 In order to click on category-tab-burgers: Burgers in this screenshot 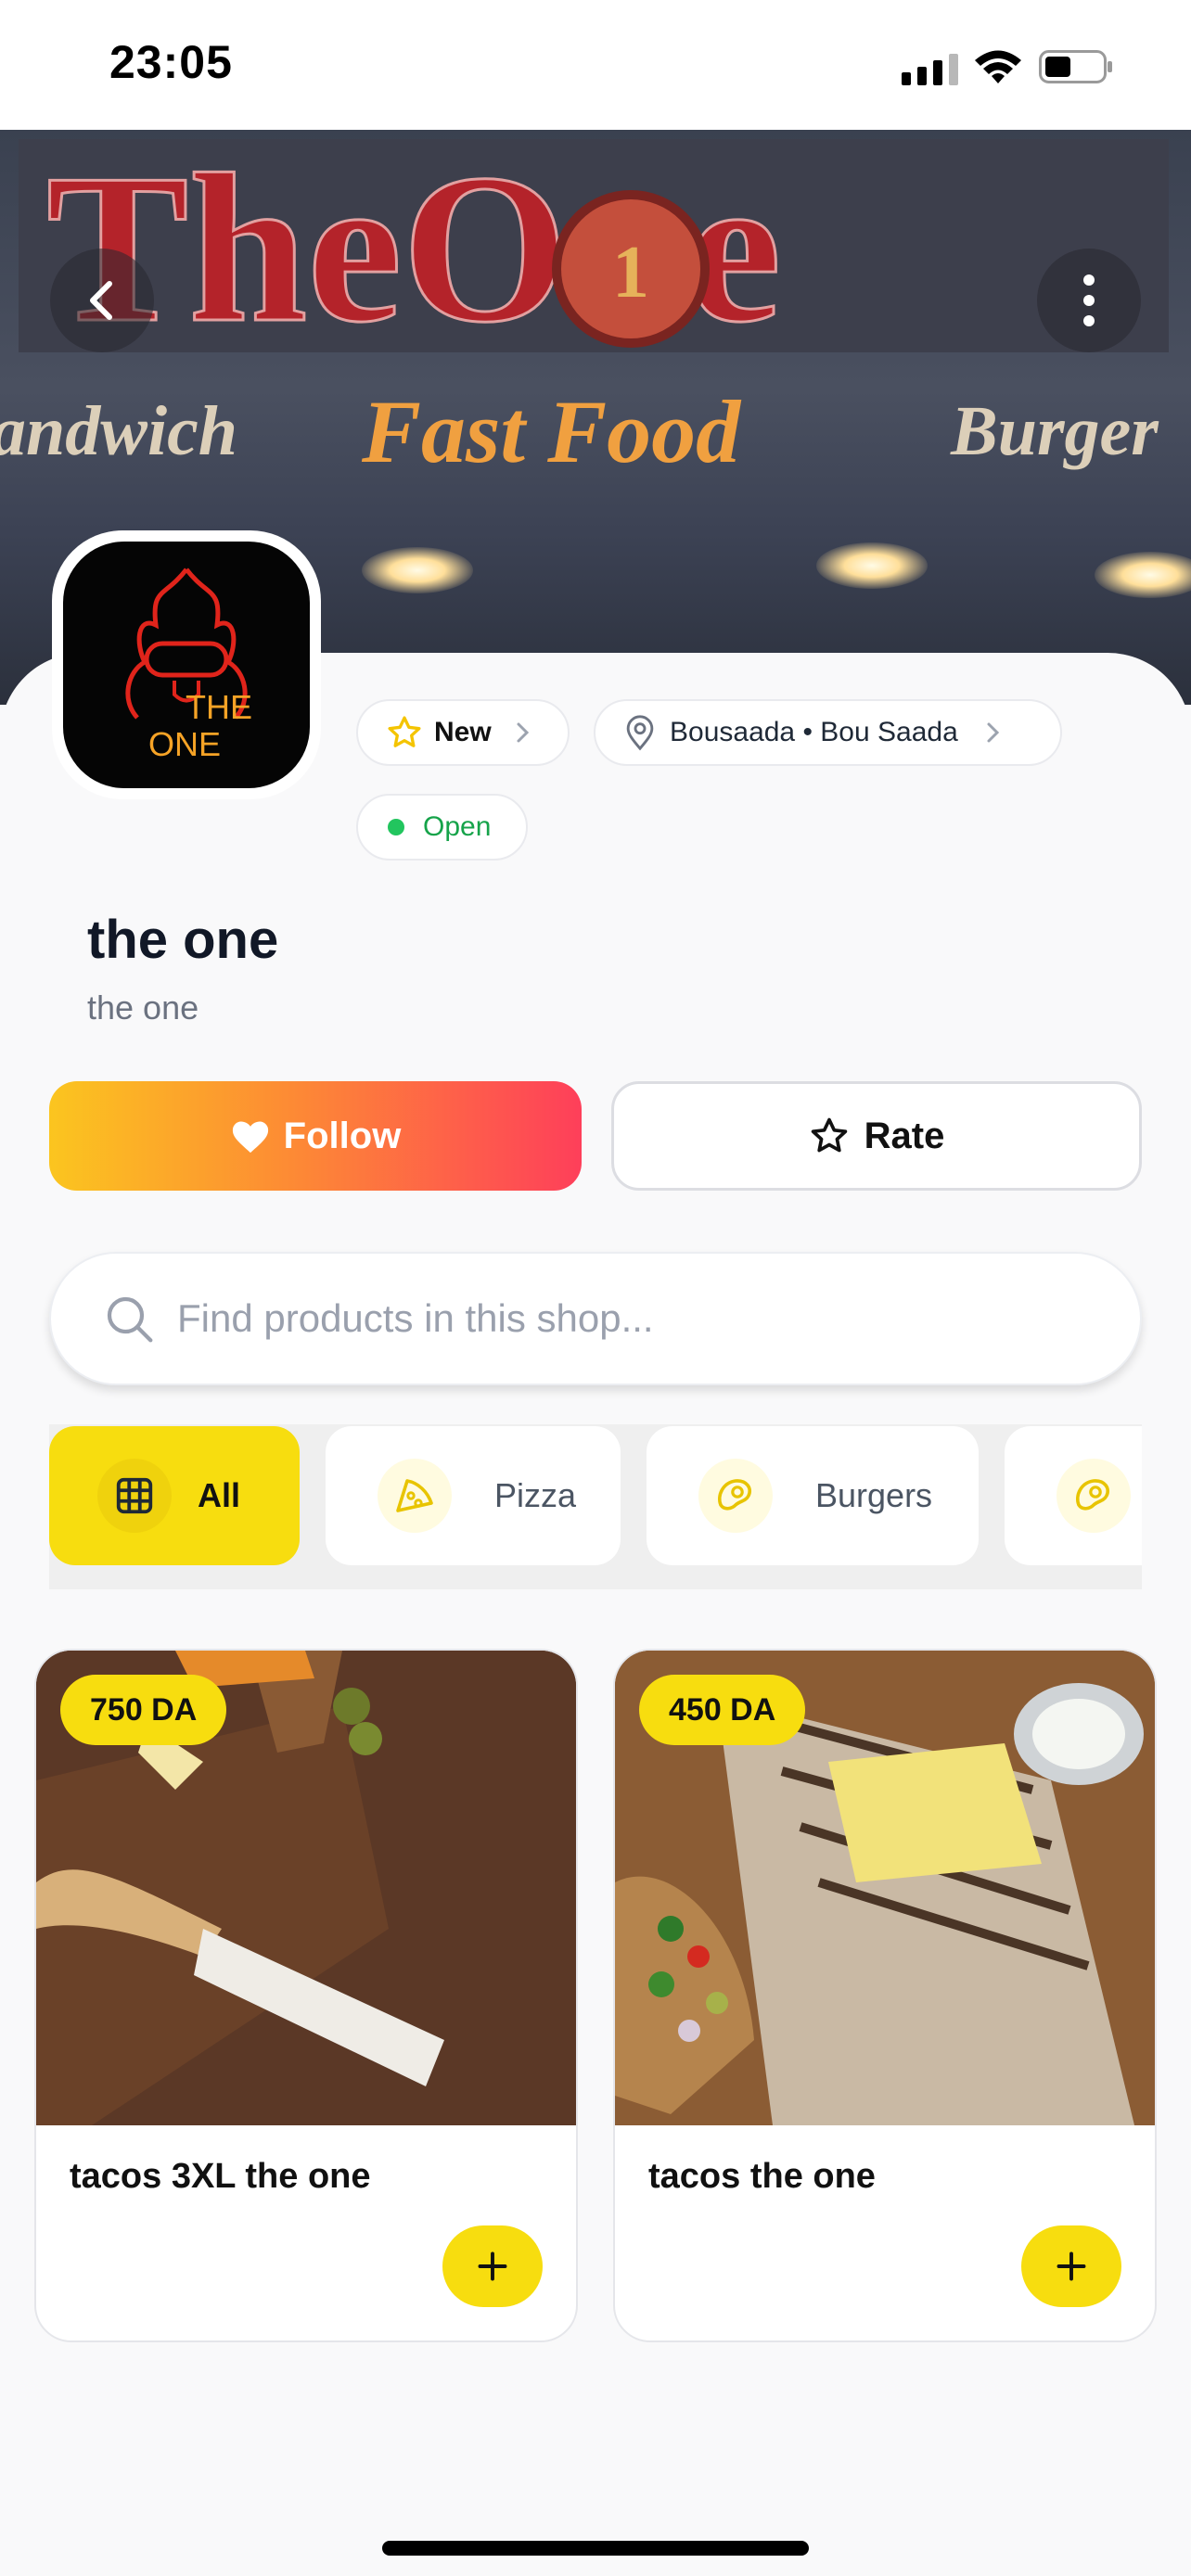, I will do `click(813, 1495)`.